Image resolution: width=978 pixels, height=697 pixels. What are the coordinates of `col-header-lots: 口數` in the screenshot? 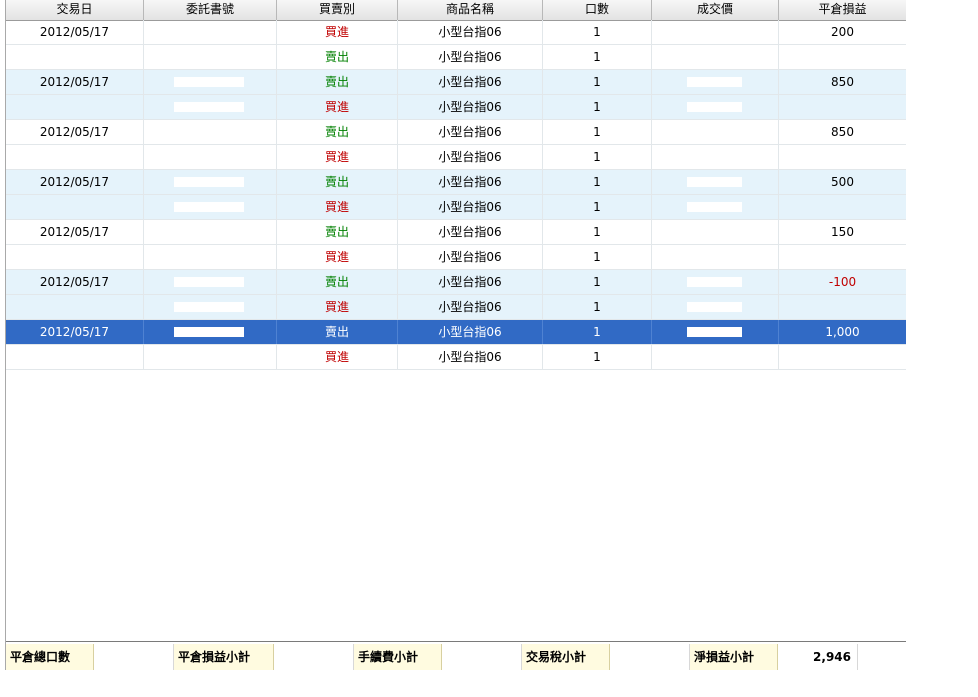 It's located at (597, 10).